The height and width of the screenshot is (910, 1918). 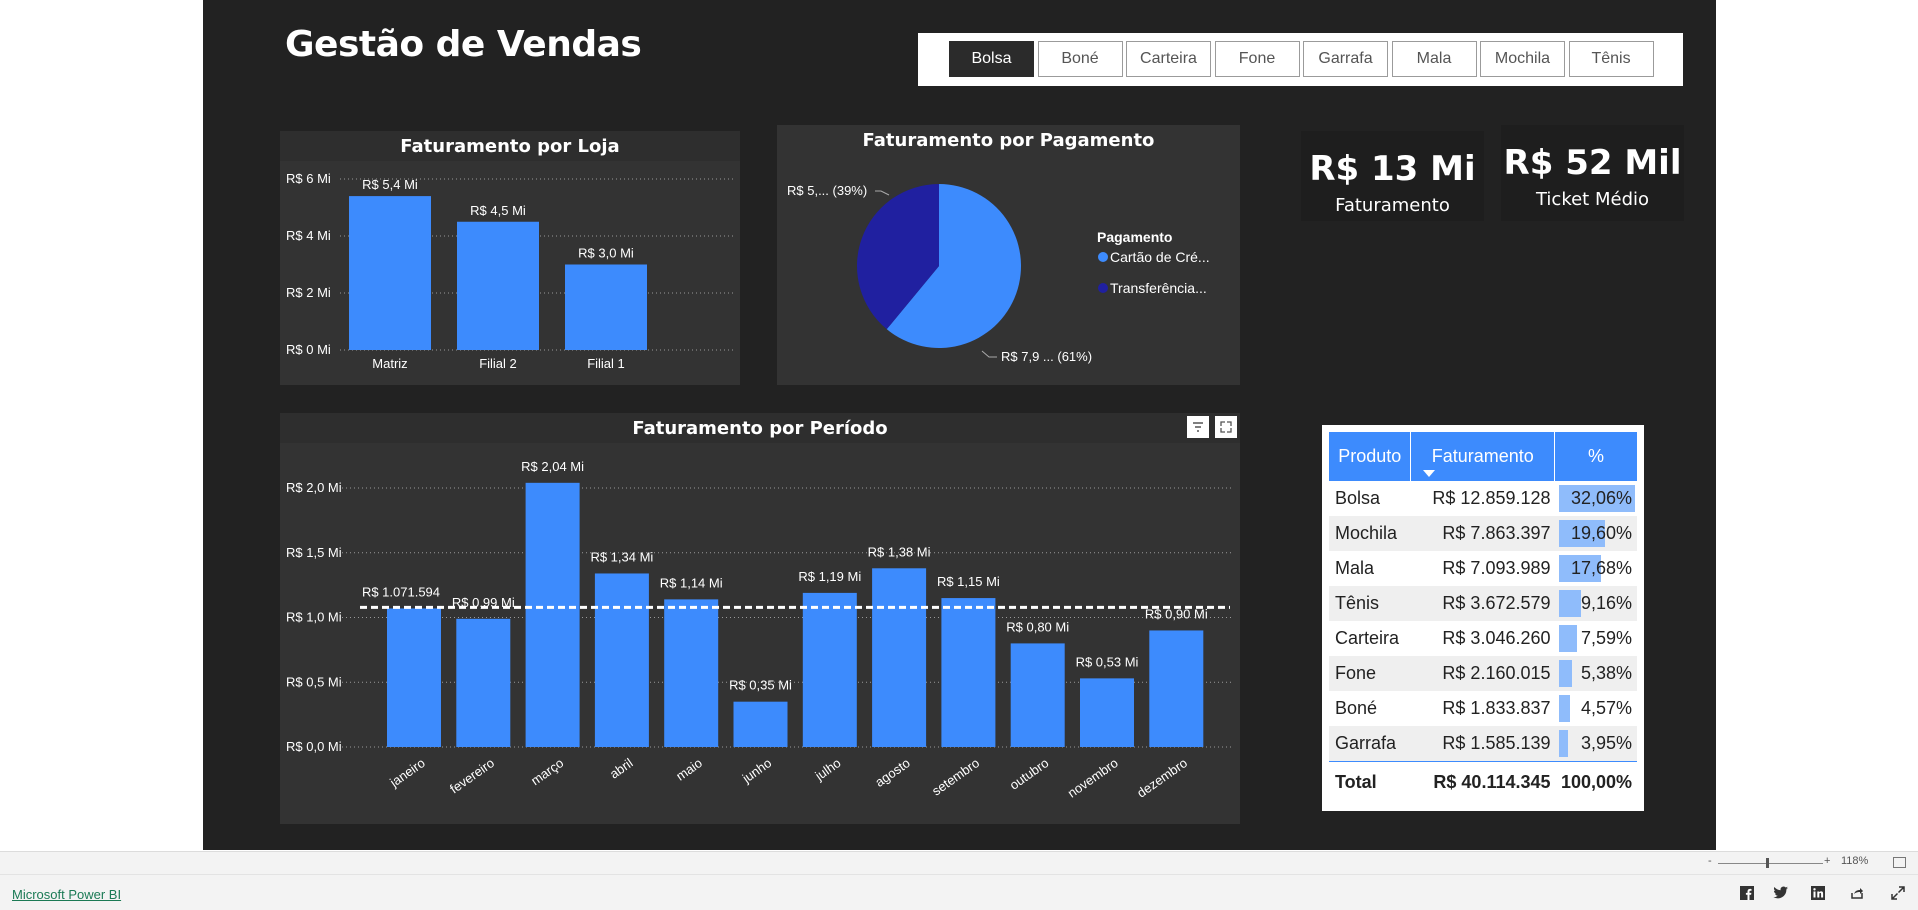 What do you see at coordinates (621, 556) in the screenshot?
I see `data-label: R$ 1,34 Mi` at bounding box center [621, 556].